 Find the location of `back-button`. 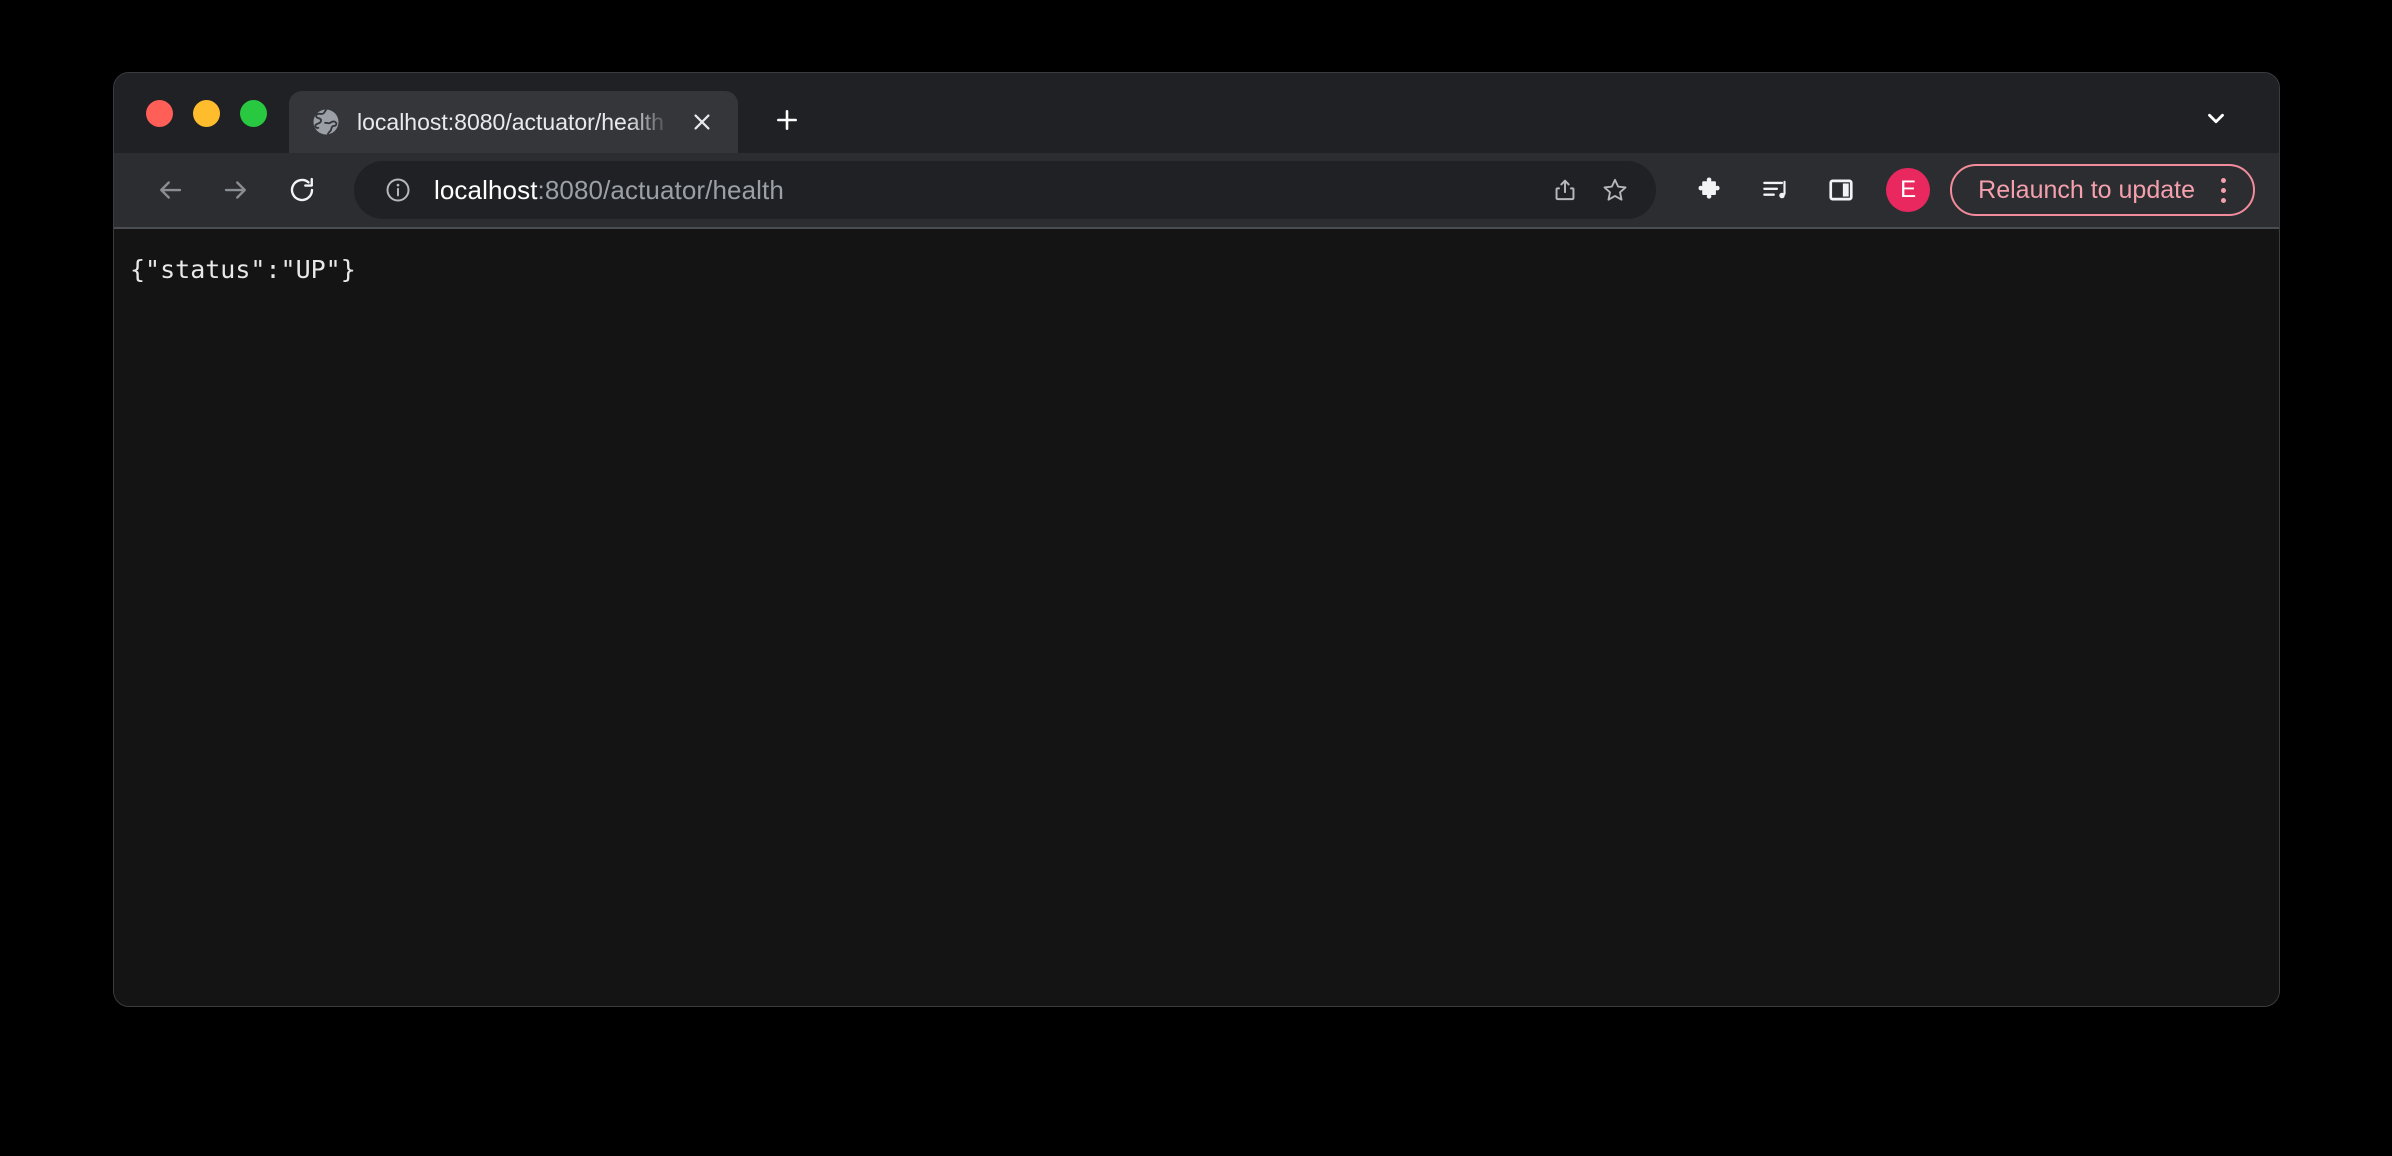

back-button is located at coordinates (170, 190).